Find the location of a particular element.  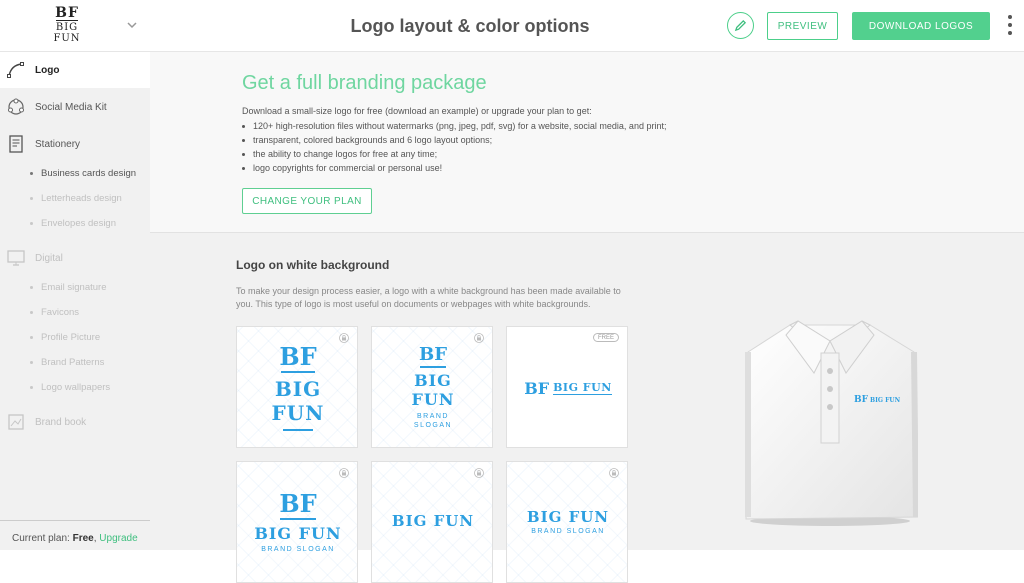

edit-button is located at coordinates (740, 25).